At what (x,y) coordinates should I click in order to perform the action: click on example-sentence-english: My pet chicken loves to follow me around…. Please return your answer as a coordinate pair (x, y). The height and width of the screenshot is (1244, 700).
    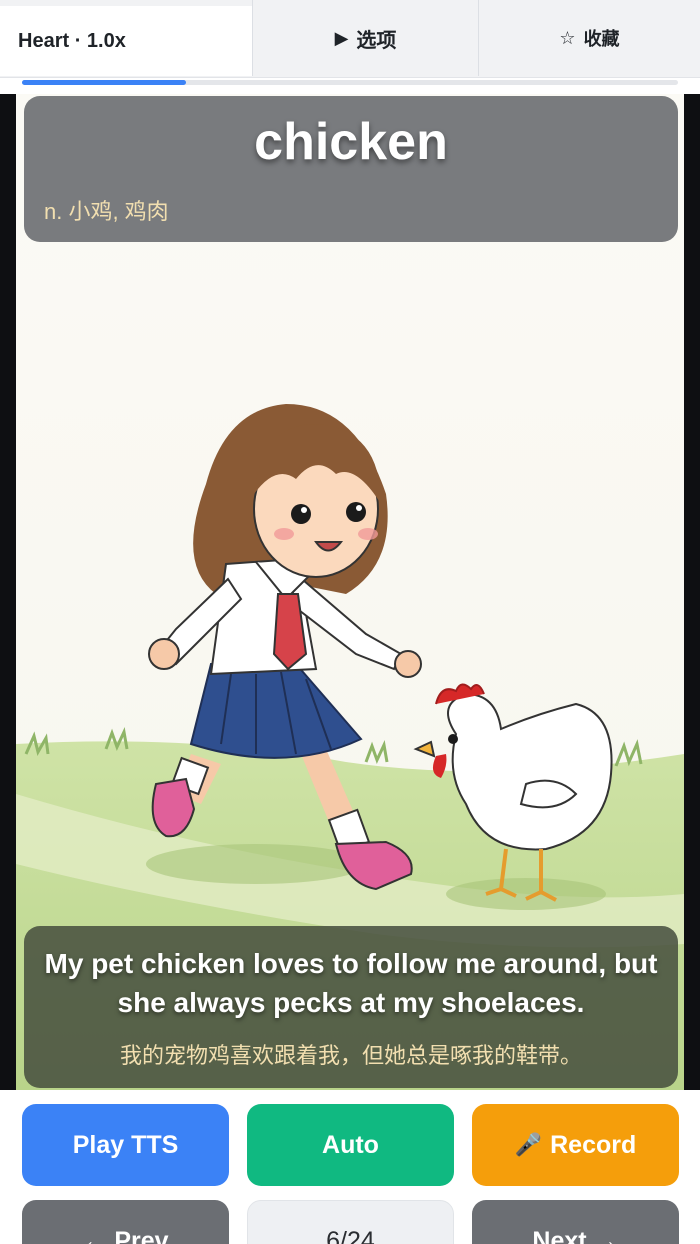
    Looking at the image, I should click on (351, 983).